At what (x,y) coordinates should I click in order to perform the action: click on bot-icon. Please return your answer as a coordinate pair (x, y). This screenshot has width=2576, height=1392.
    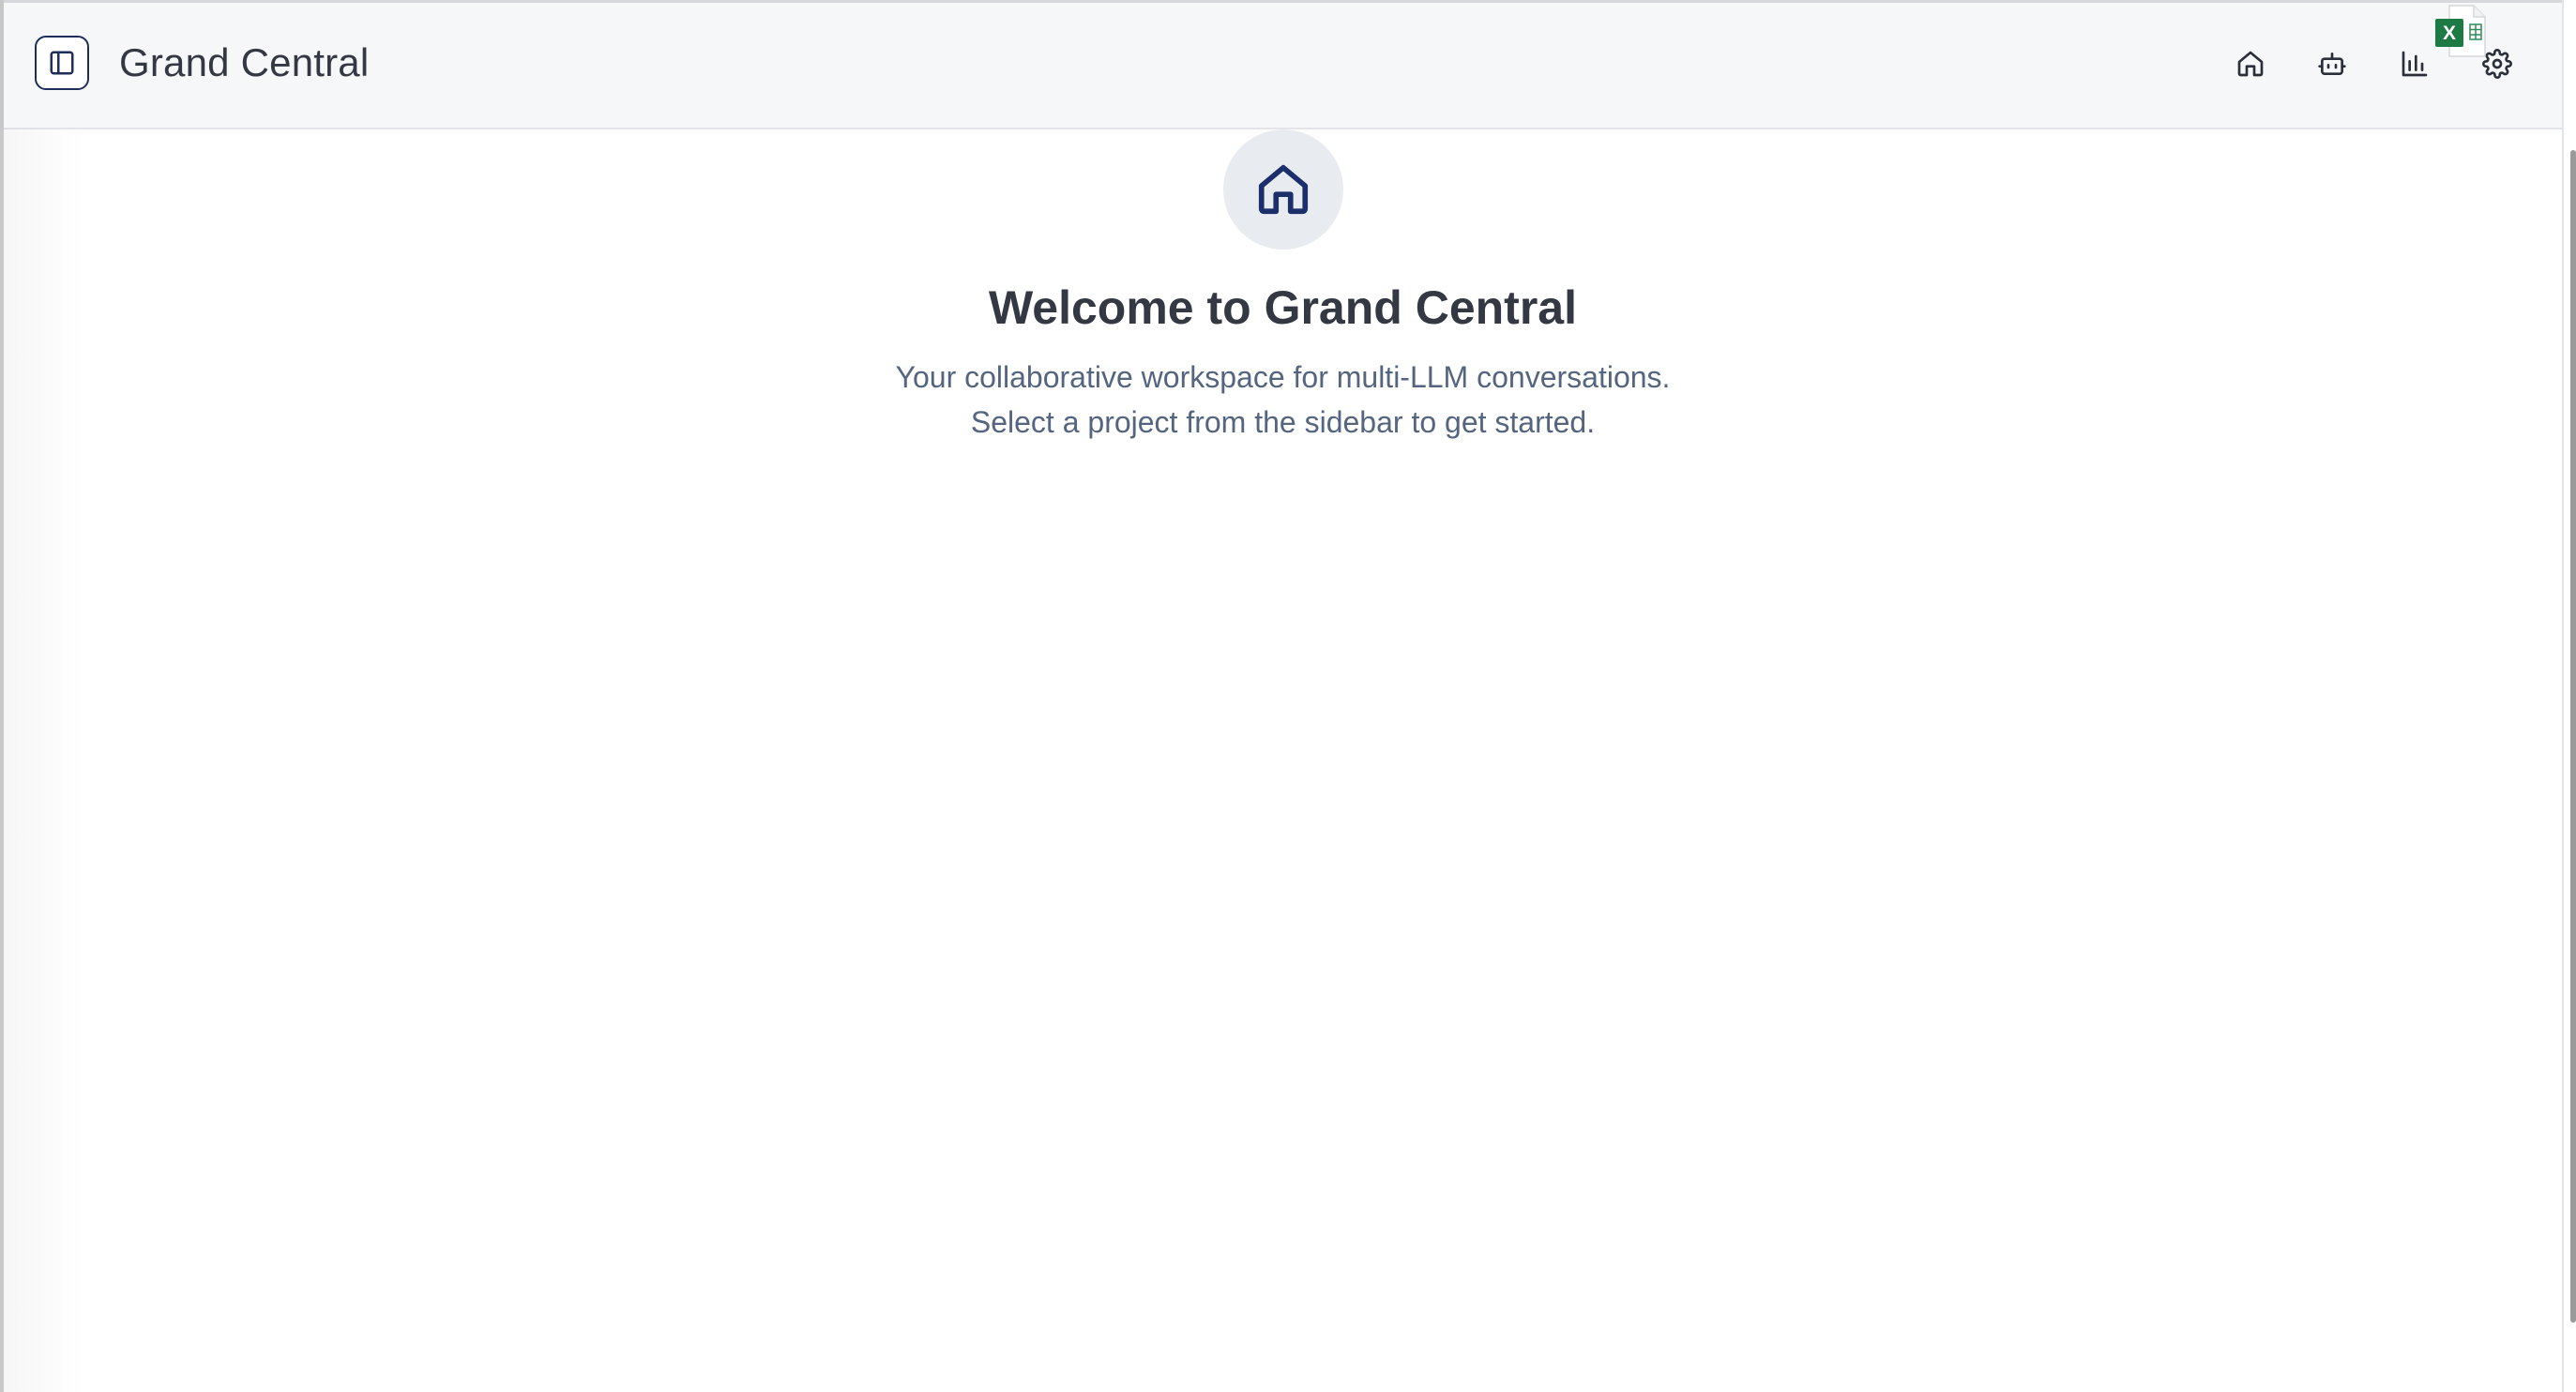
    Looking at the image, I should click on (2332, 64).